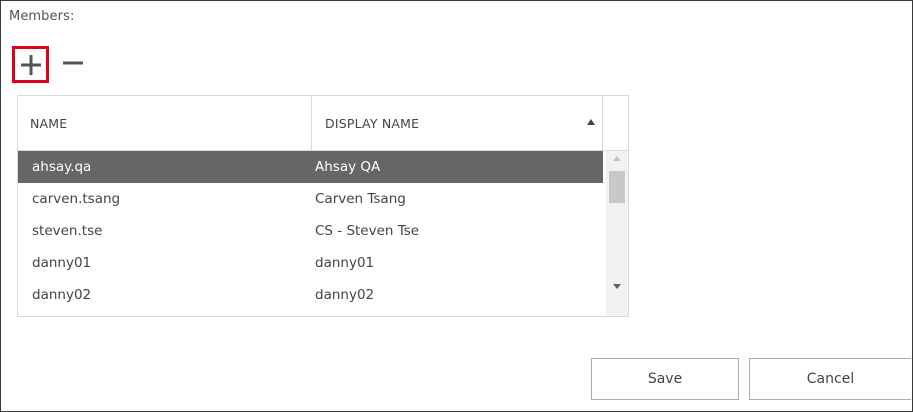 This screenshot has height=412, width=913. I want to click on scroll-thumb, so click(617, 187).